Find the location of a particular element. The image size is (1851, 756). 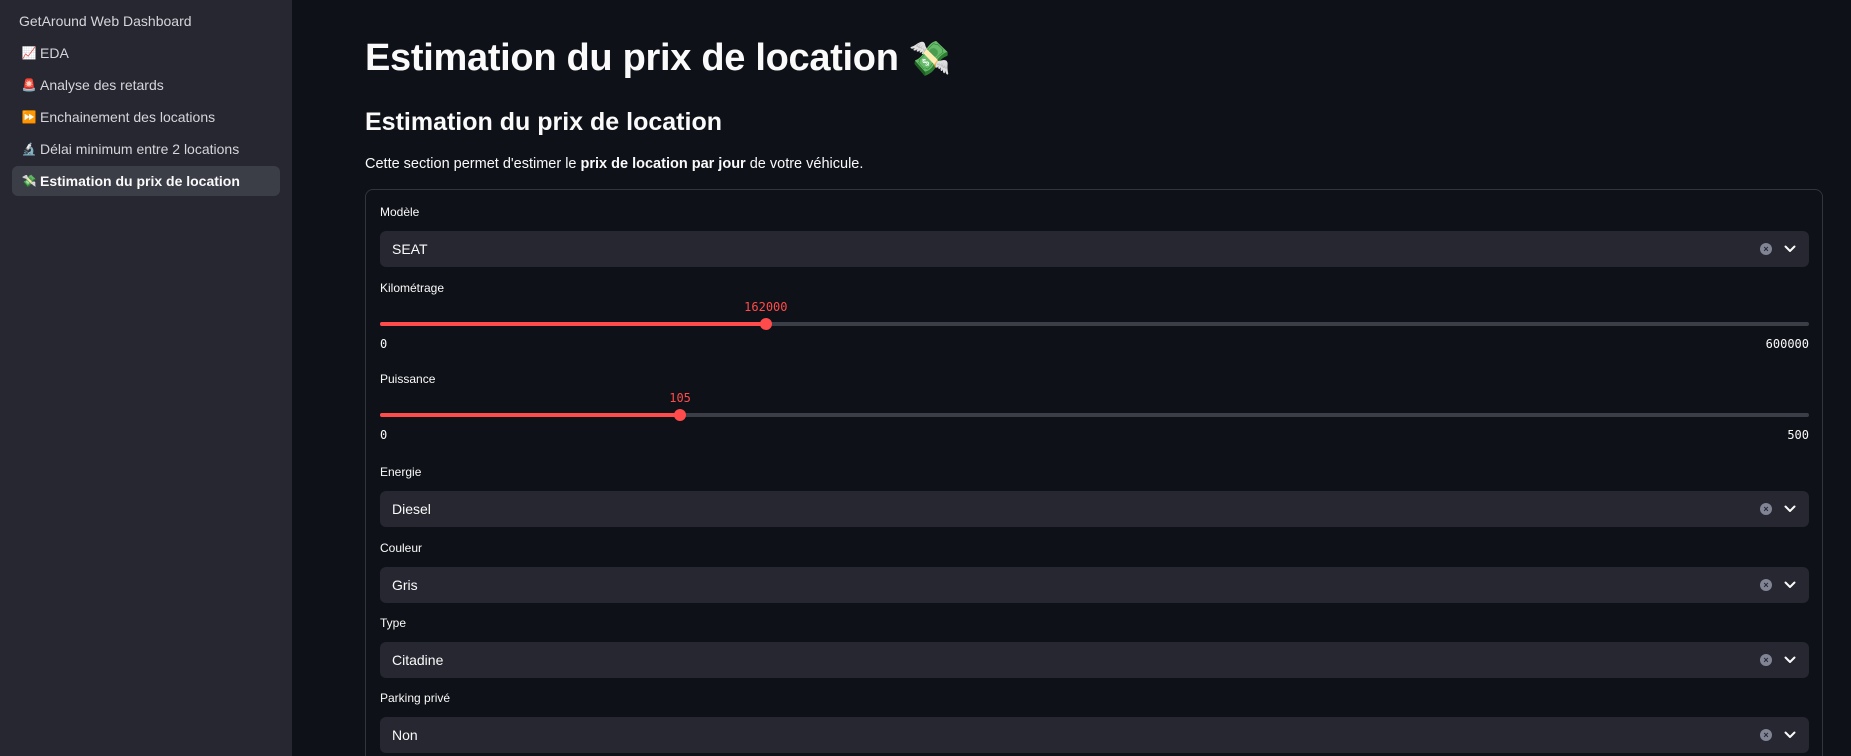

sidebar-item-label: Délai minimum entre 2 locations is located at coordinates (140, 149).